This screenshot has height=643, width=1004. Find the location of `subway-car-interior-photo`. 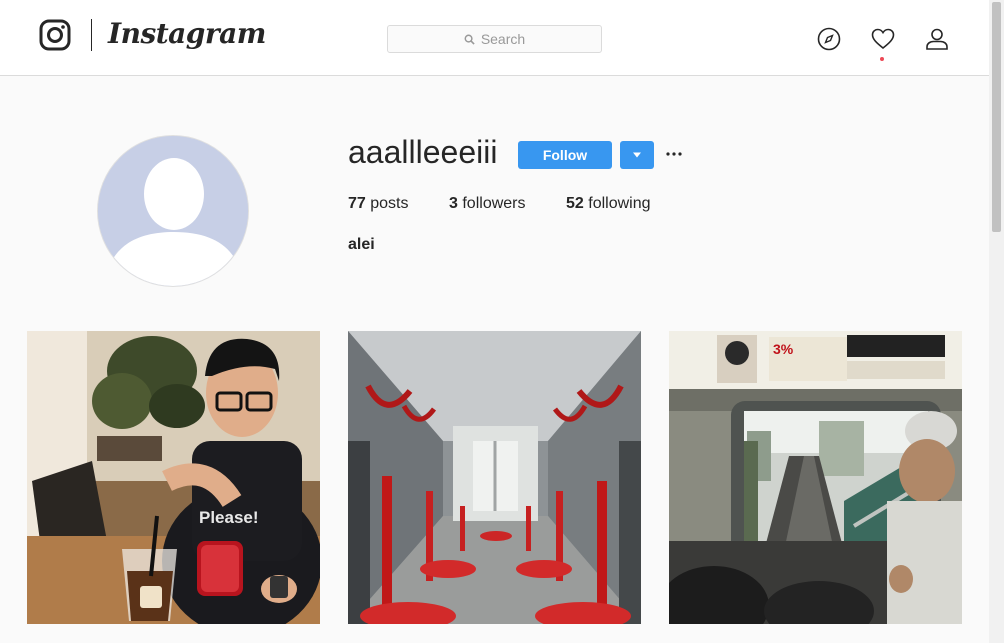

subway-car-interior-photo is located at coordinates (494, 477).